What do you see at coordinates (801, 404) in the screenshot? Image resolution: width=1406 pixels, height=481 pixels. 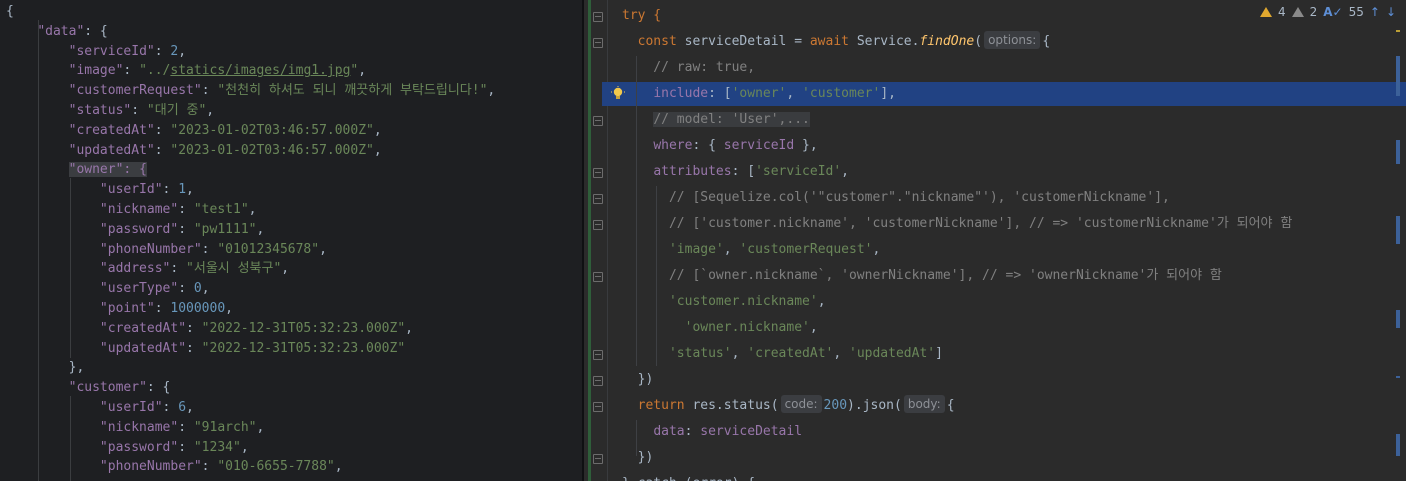 I see `parameter-hint: code:` at bounding box center [801, 404].